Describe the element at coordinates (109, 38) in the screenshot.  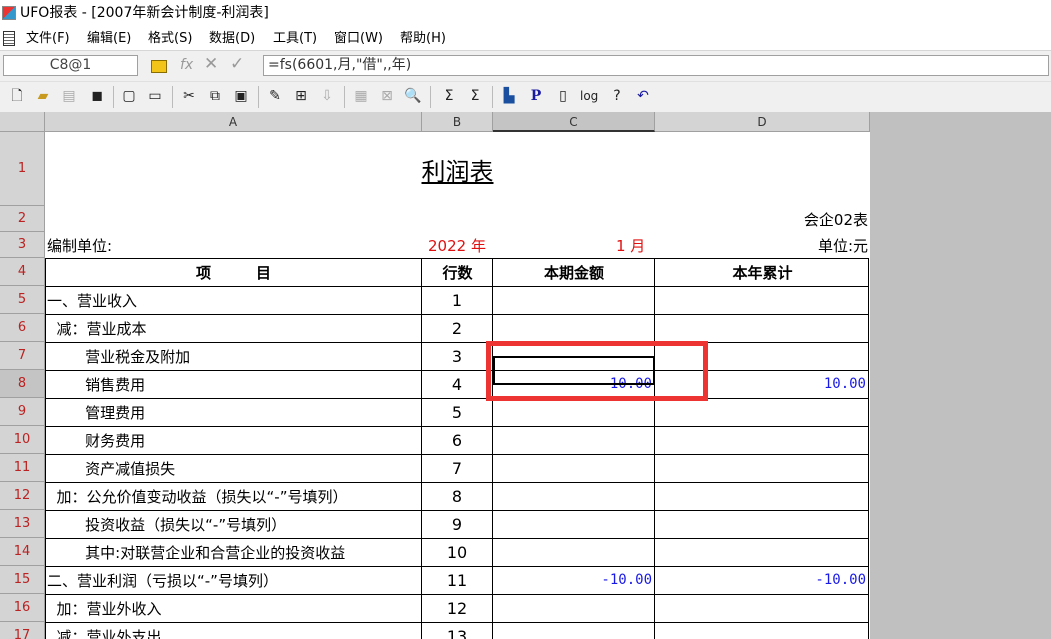
I see `menu-edit: 编辑(E)` at that location.